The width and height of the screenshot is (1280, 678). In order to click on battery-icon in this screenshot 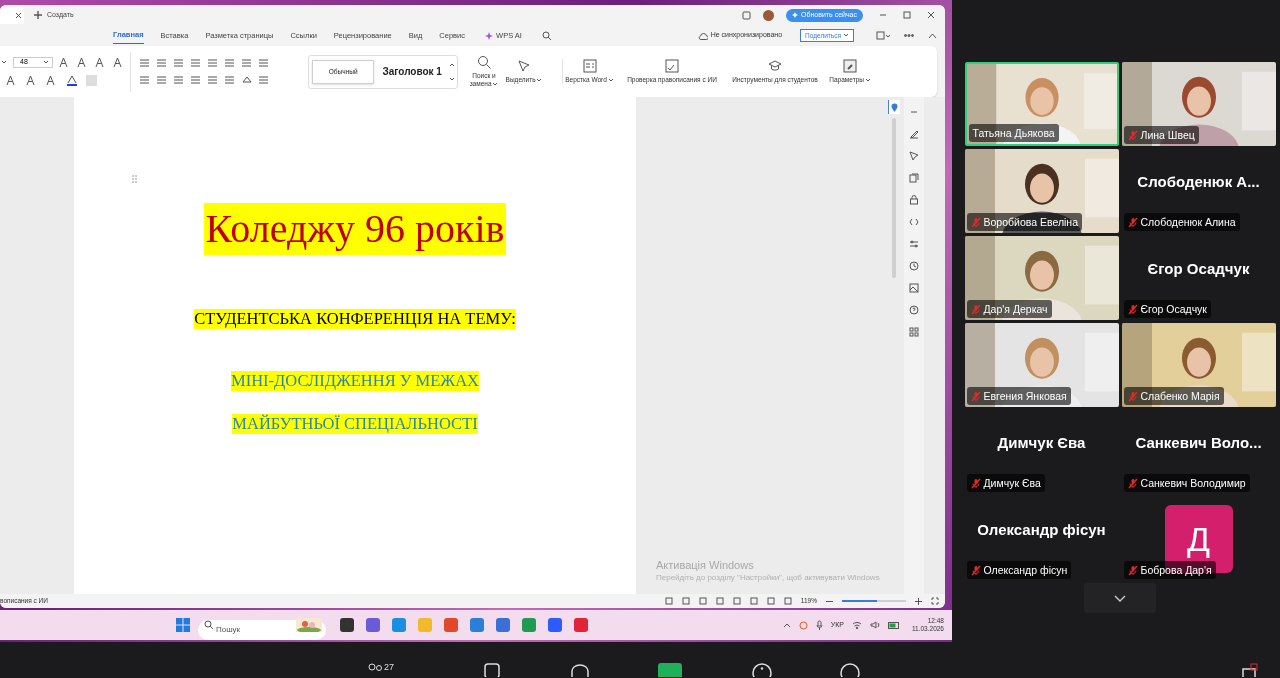, I will do `click(893, 625)`.